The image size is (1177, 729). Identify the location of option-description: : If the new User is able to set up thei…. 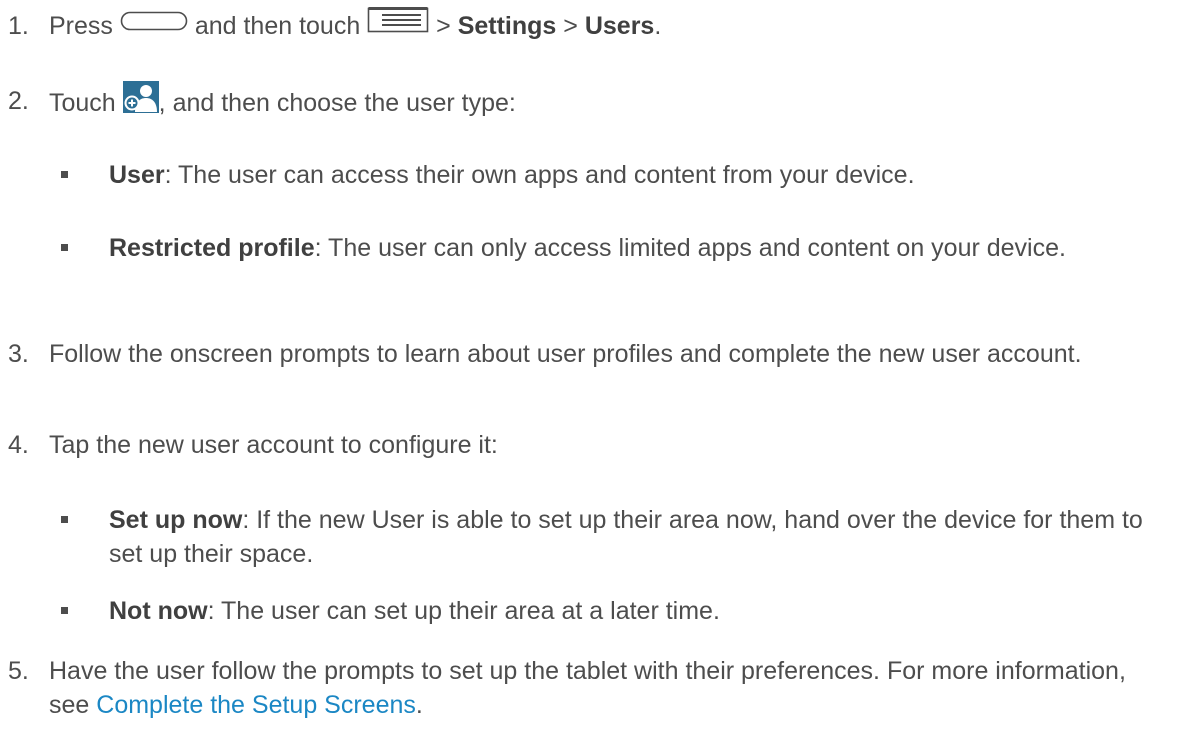
(626, 537).